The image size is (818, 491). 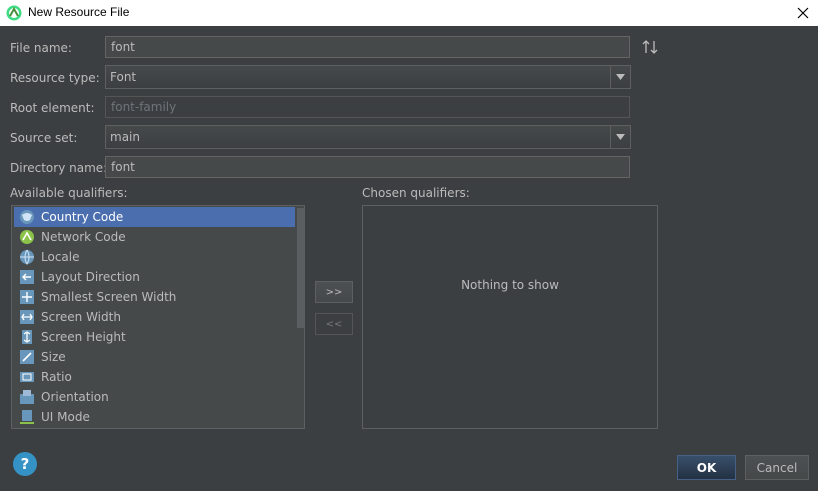 What do you see at coordinates (60, 257) in the screenshot?
I see `list-item-label: Locale` at bounding box center [60, 257].